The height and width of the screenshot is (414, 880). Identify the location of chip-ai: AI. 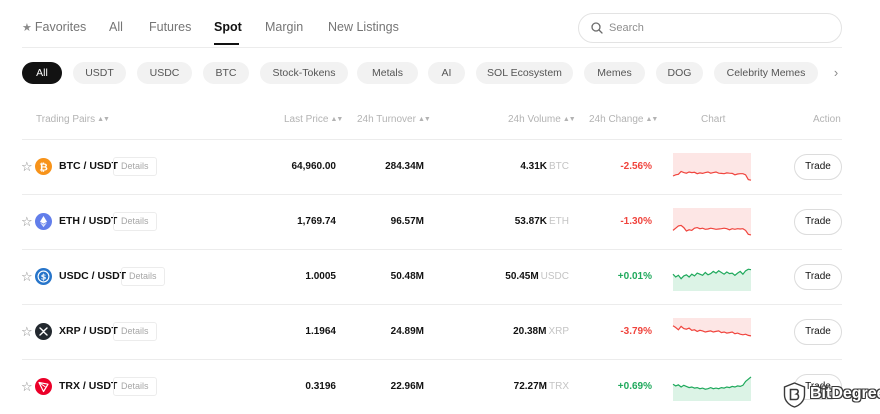
(446, 73).